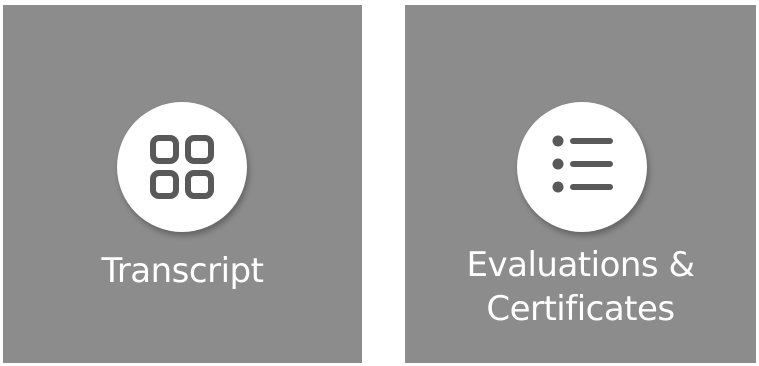  I want to click on list-icon, so click(582, 164).